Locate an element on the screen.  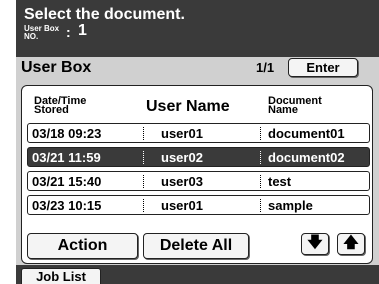
row-document: document02 is located at coordinates (306, 157).